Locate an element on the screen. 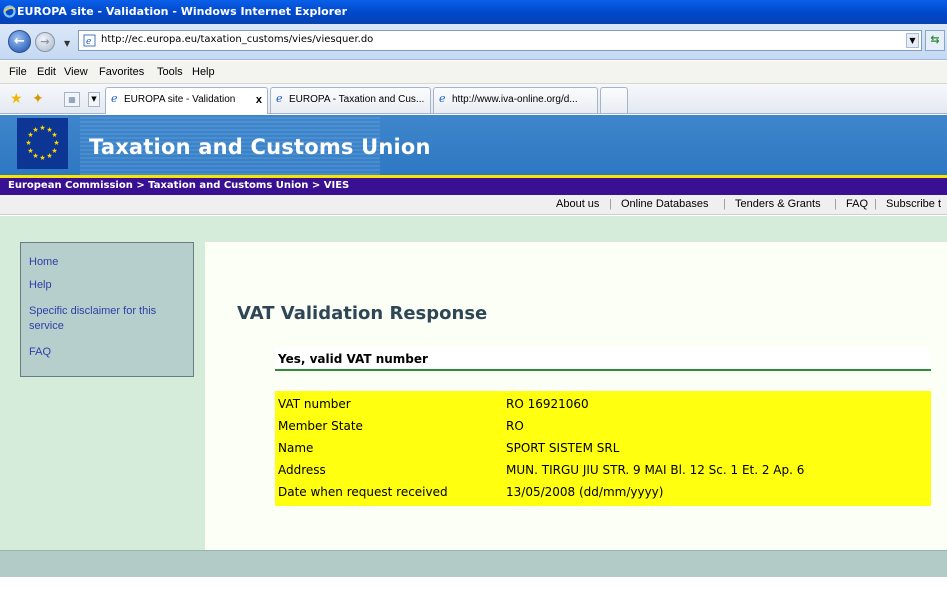  sidebar-item-faq: FAQ is located at coordinates (40, 352).